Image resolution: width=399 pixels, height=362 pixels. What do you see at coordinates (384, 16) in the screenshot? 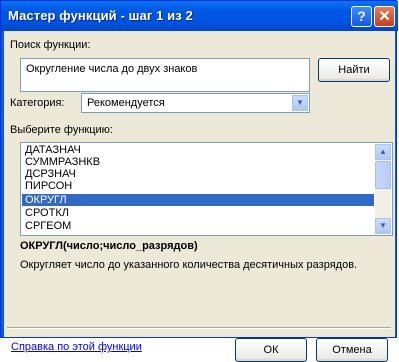
I see `close-button: ✕` at bounding box center [384, 16].